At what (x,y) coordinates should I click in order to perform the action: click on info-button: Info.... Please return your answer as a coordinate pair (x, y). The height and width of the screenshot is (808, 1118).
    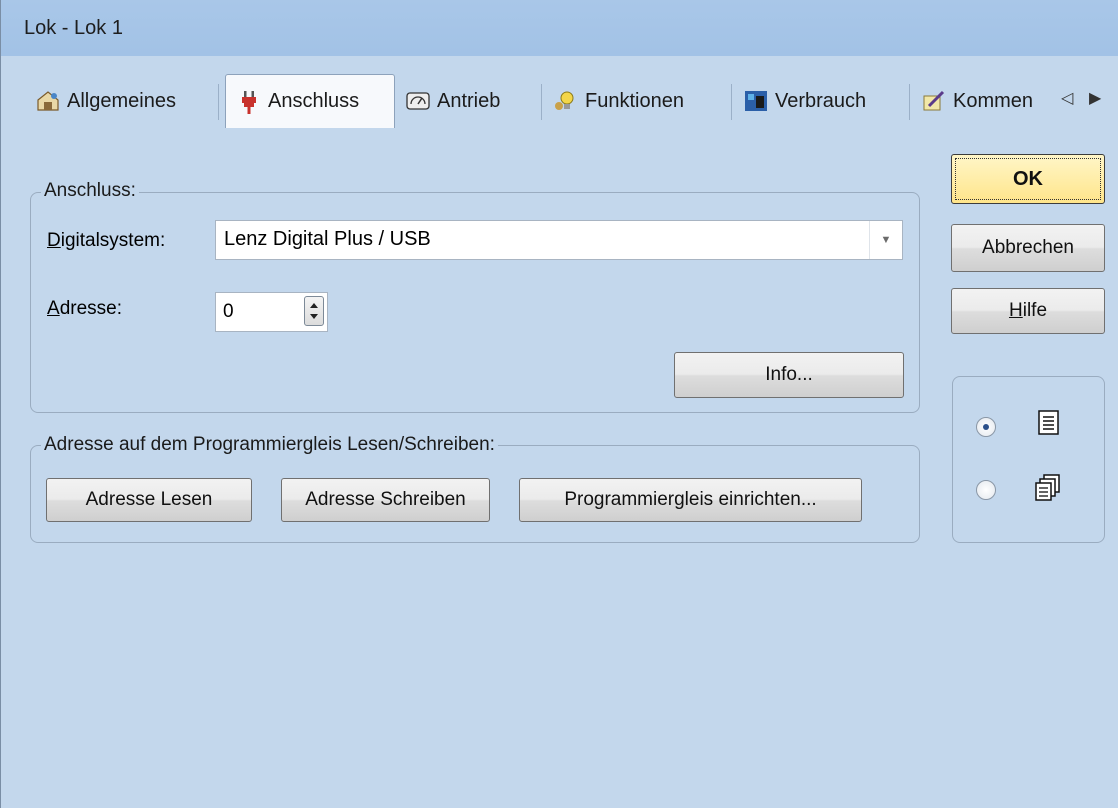
    Looking at the image, I should click on (789, 375).